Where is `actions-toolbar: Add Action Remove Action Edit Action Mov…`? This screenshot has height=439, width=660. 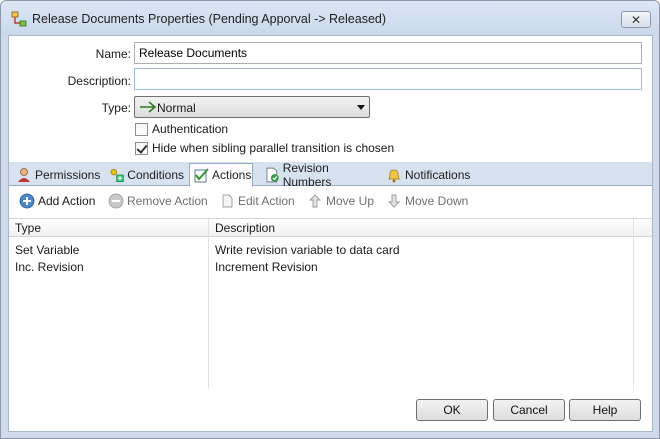
actions-toolbar: Add Action Remove Action Edit Action Mov… is located at coordinates (330, 201).